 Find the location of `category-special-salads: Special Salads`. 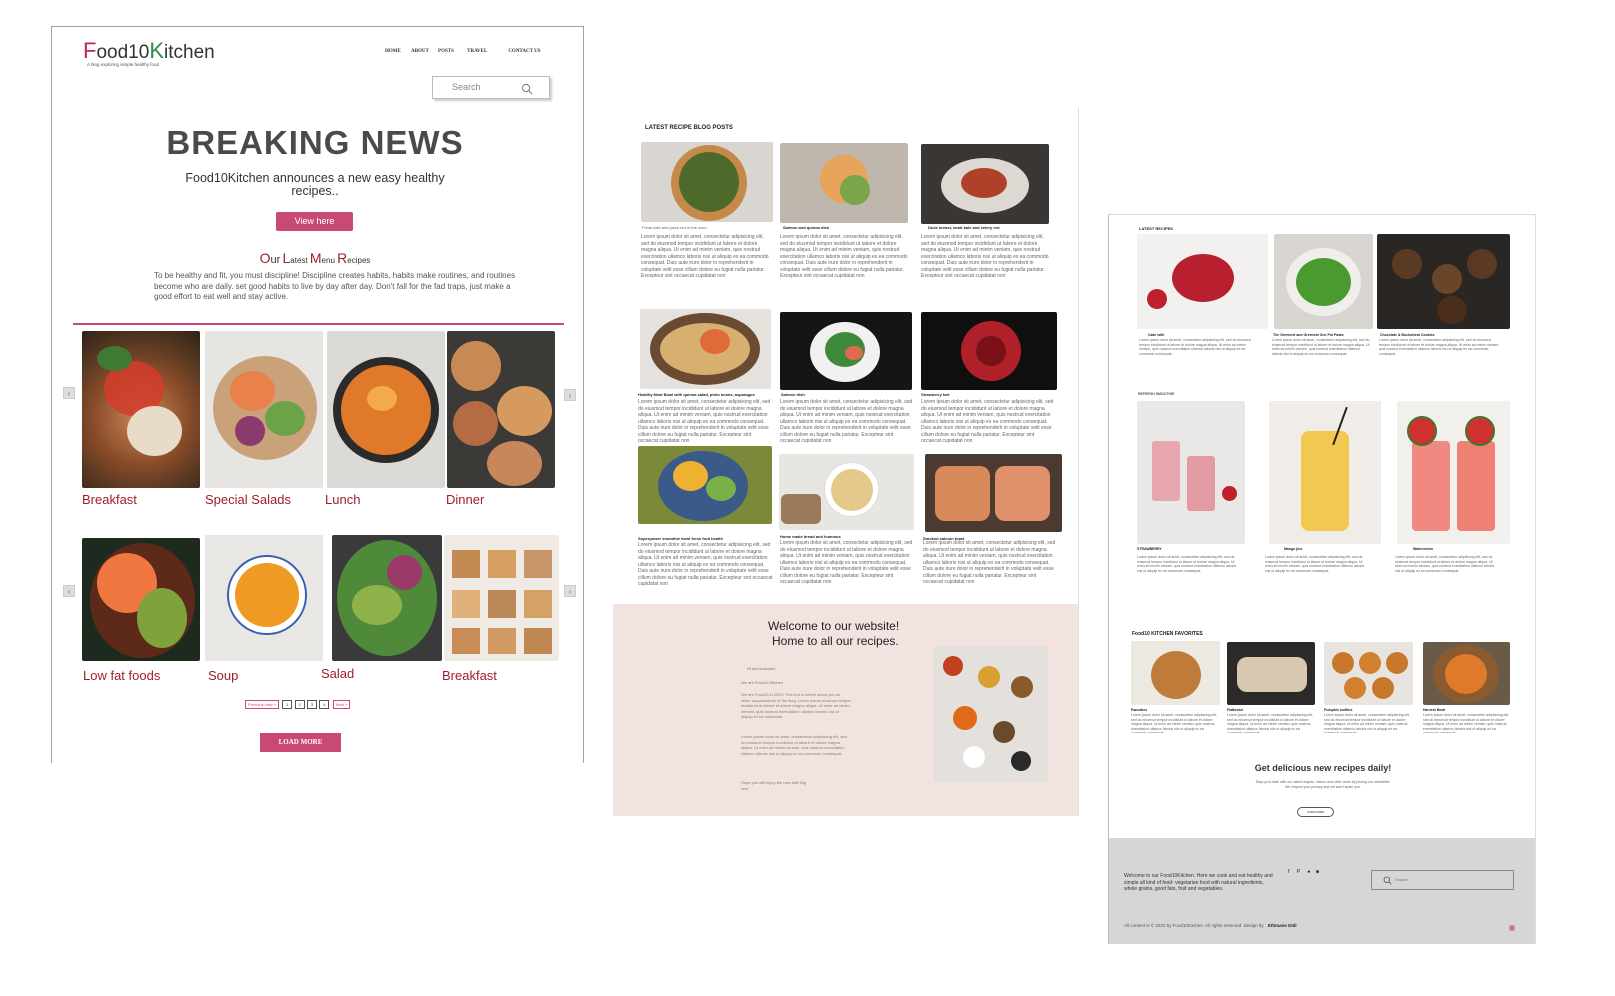

category-special-salads: Special Salads is located at coordinates (248, 499).